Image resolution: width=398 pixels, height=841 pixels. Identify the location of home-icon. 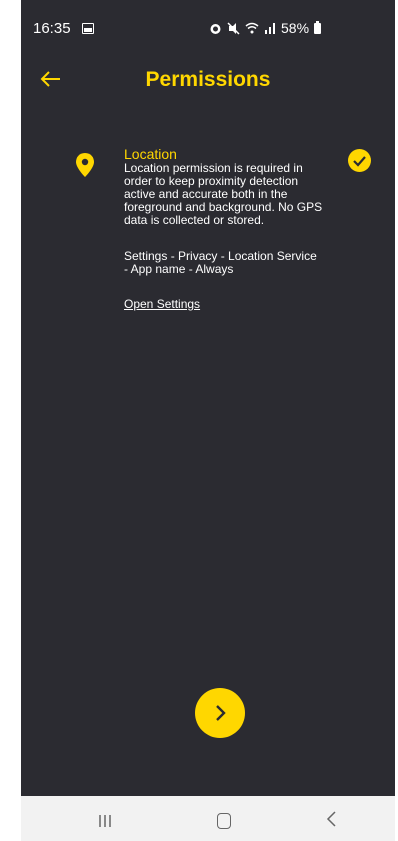
(224, 821).